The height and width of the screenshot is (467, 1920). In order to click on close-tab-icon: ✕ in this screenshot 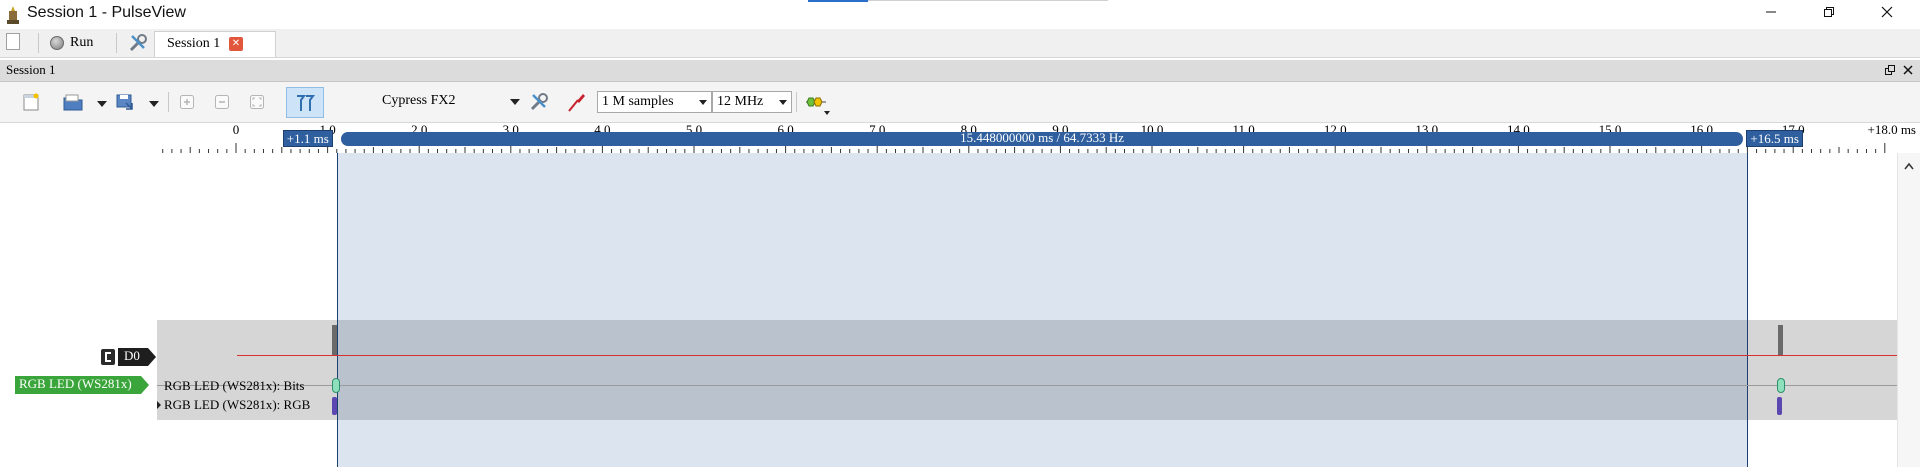, I will do `click(236, 44)`.